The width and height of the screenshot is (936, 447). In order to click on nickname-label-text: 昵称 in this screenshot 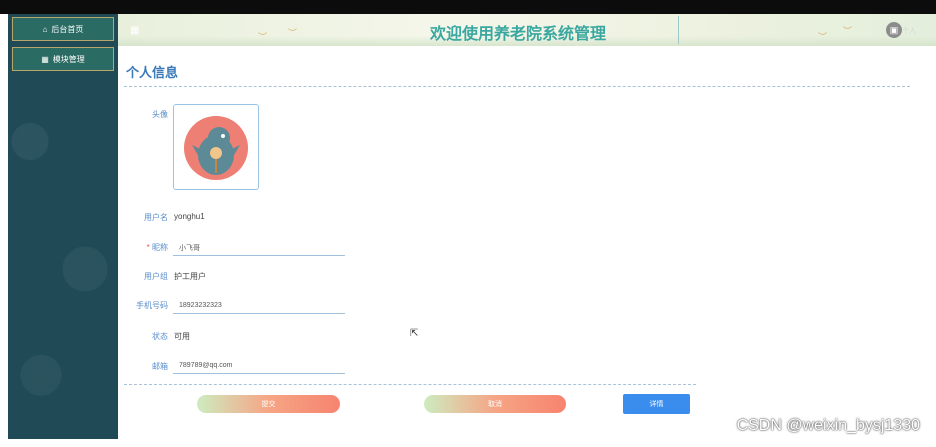, I will do `click(160, 247)`.